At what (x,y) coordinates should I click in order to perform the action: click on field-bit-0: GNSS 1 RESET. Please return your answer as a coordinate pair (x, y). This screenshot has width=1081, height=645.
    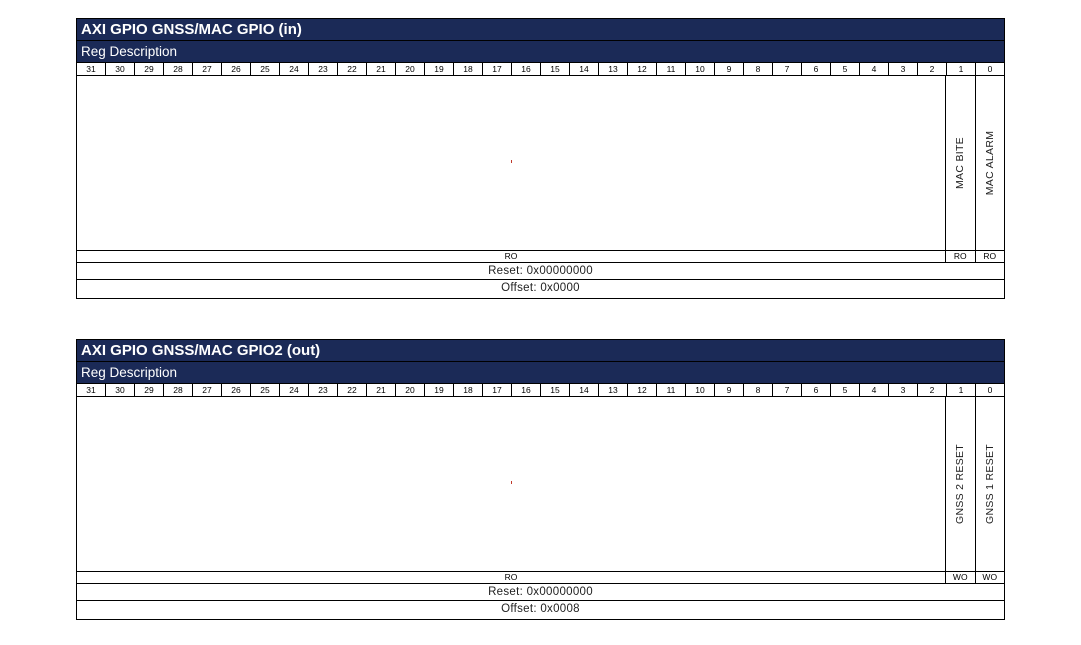
    Looking at the image, I should click on (990, 484).